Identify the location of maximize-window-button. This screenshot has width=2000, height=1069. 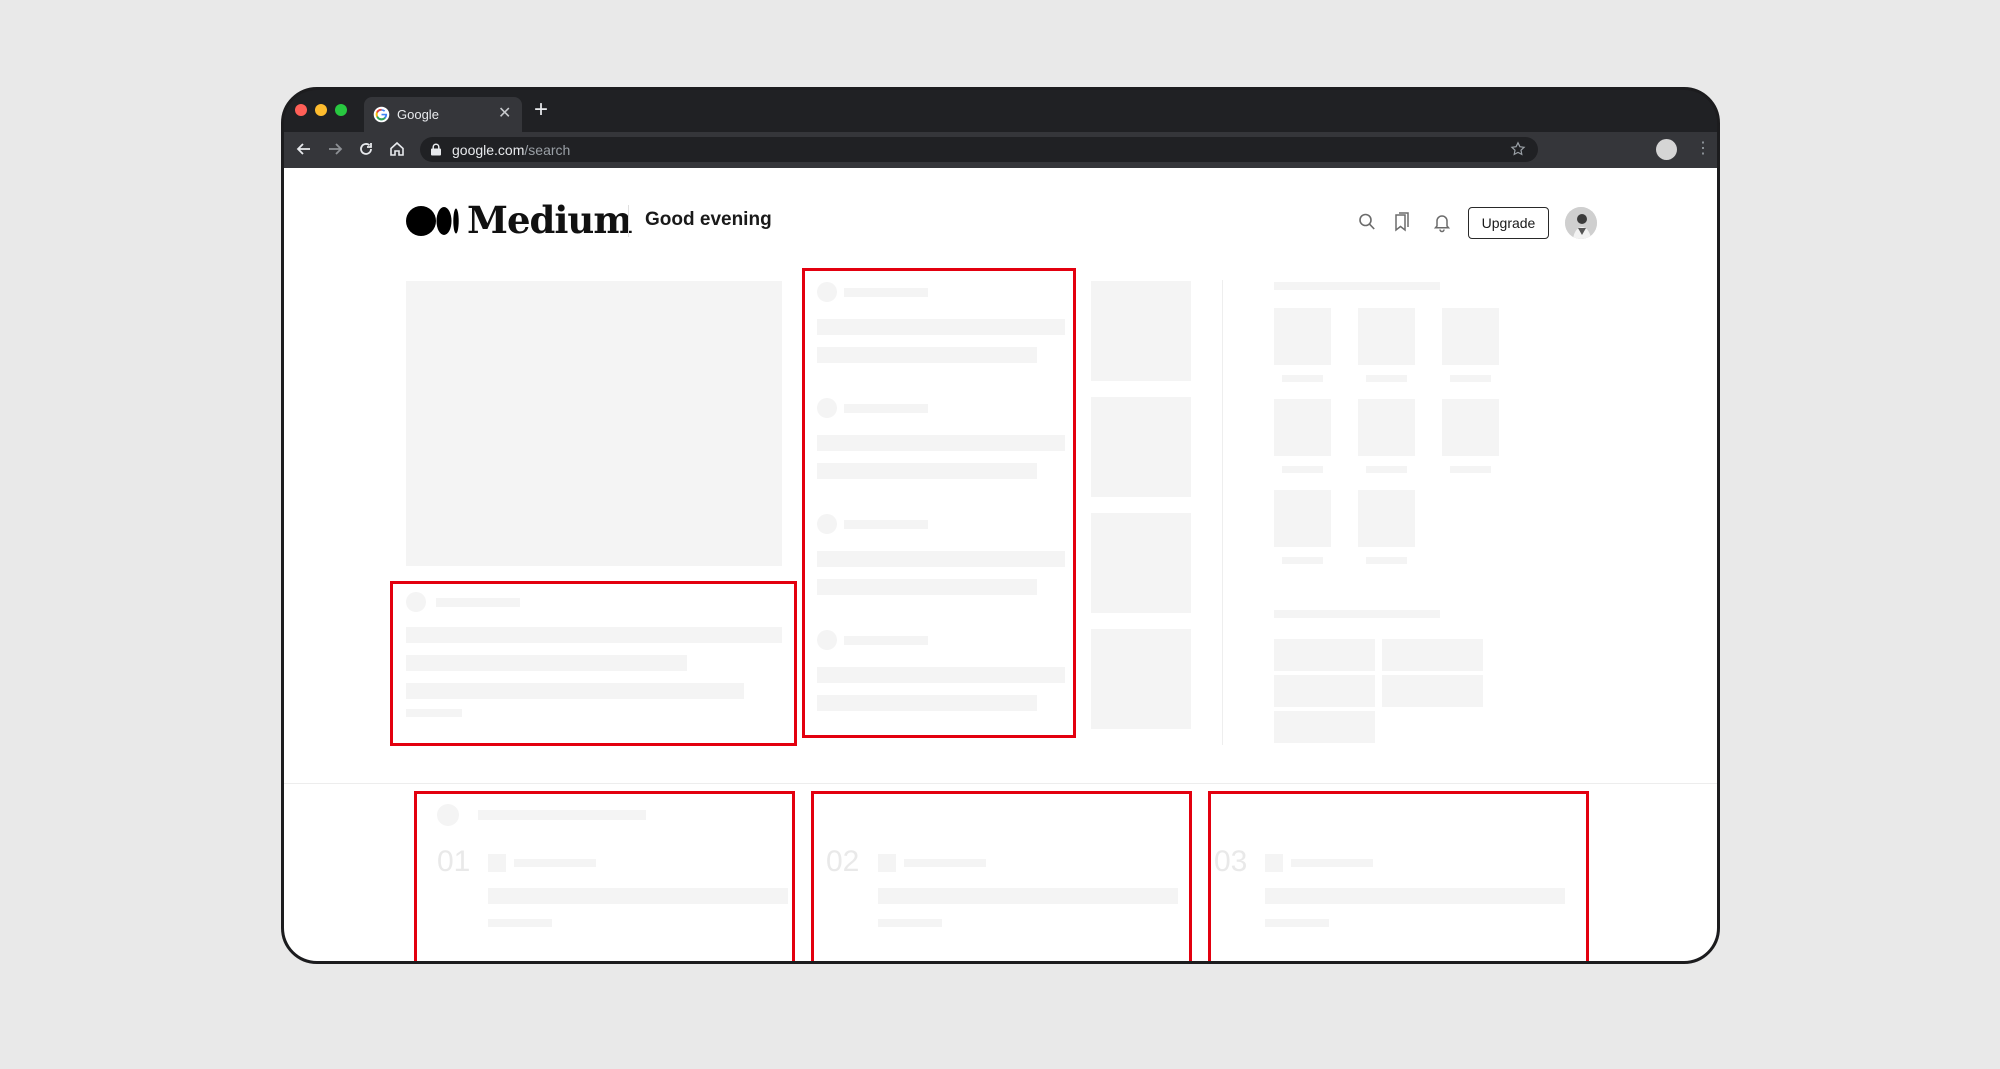
(341, 110).